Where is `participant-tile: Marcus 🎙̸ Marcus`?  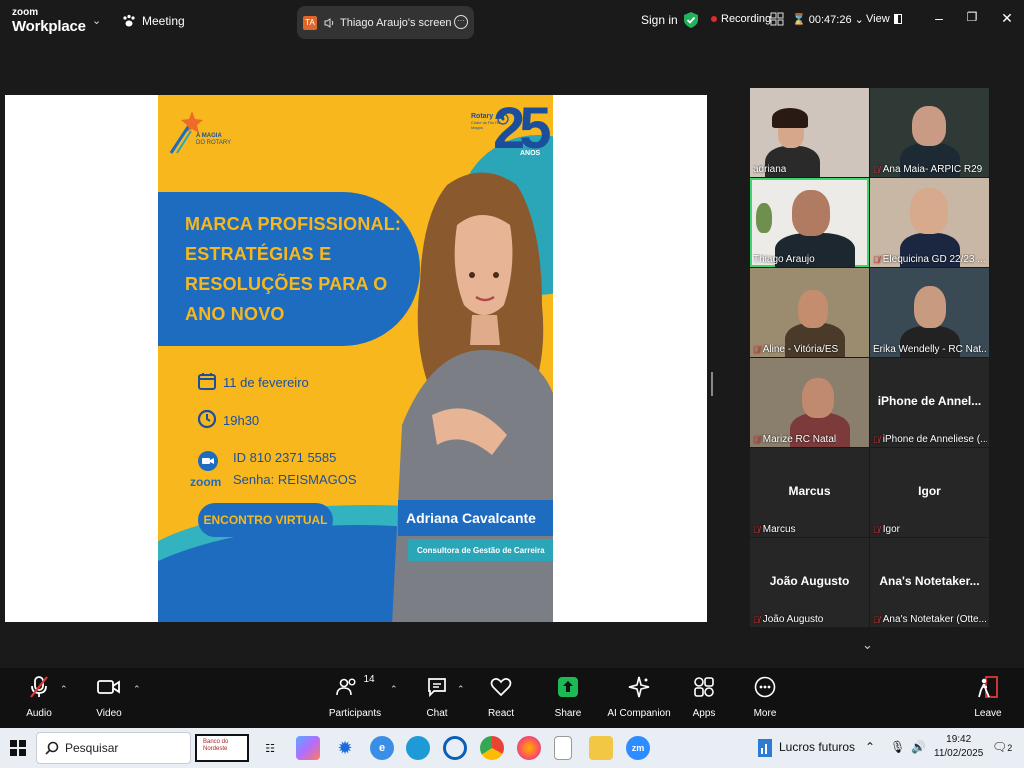
participant-tile: Marcus 🎙̸ Marcus is located at coordinates (809, 492).